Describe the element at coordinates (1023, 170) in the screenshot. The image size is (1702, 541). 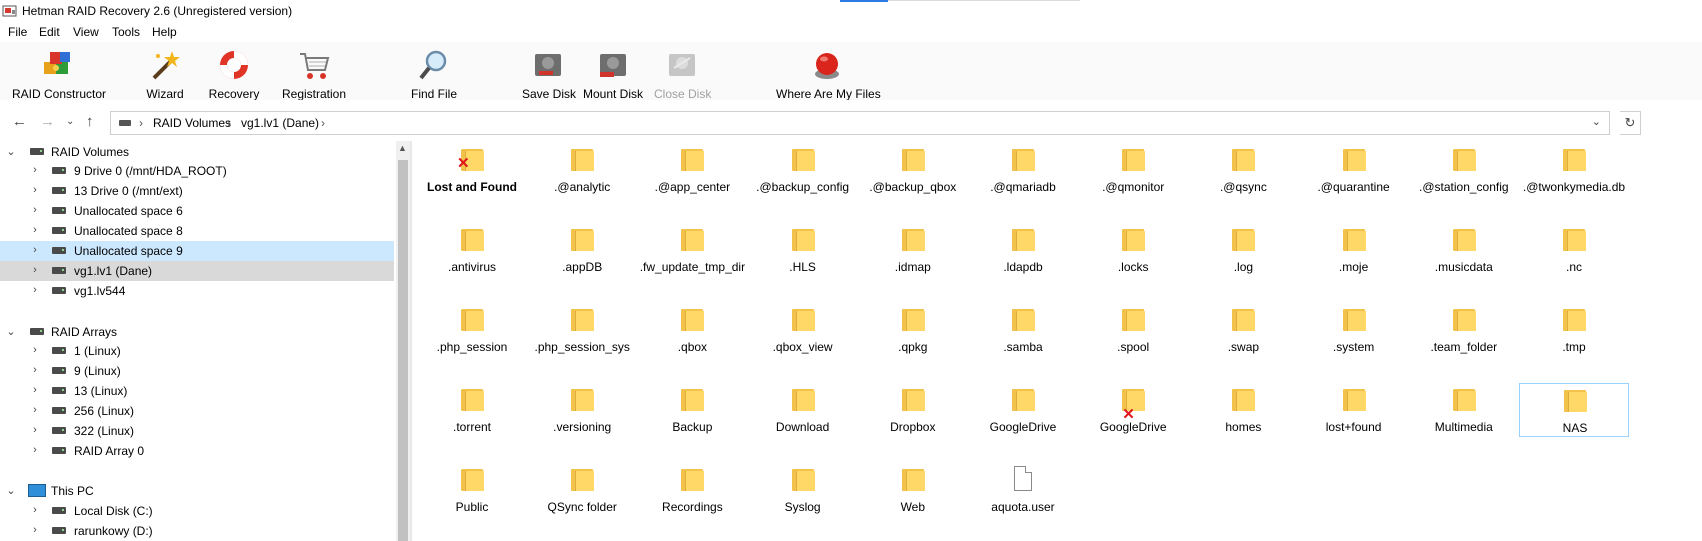
I see `folder-item: .@qmariadb` at that location.